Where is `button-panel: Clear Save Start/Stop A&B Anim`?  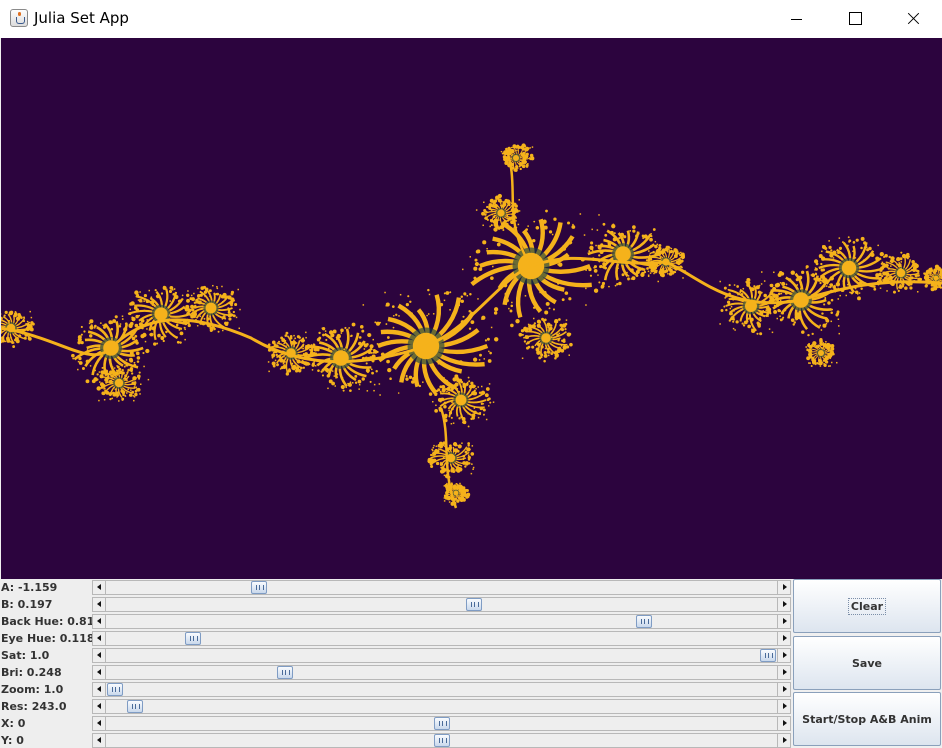 button-panel: Clear Save Start/Stop A&B Anim is located at coordinates (867, 663).